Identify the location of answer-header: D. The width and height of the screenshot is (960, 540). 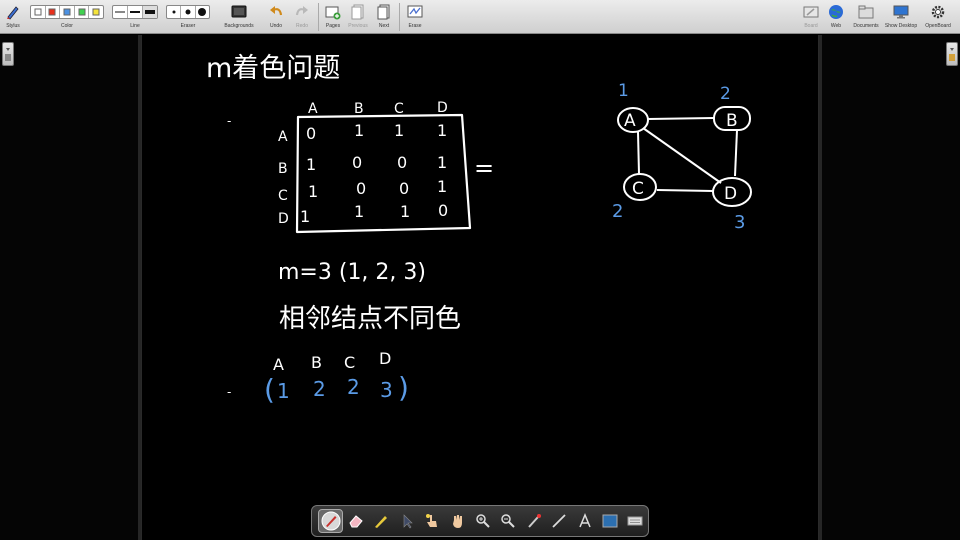
(385, 358).